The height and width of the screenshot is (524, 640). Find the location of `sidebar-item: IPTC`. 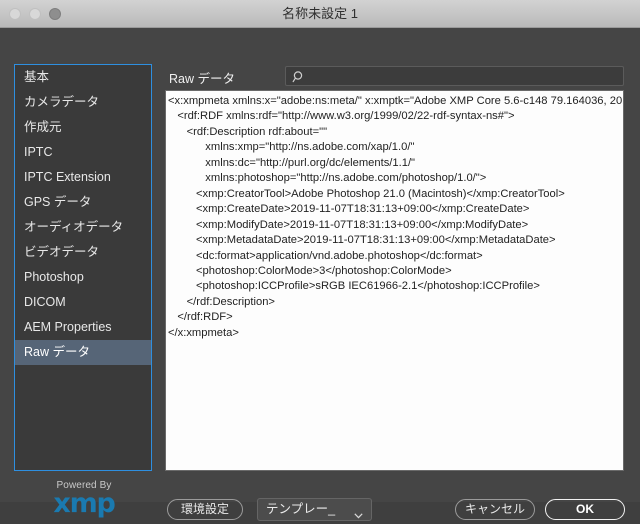

sidebar-item: IPTC is located at coordinates (83, 152).